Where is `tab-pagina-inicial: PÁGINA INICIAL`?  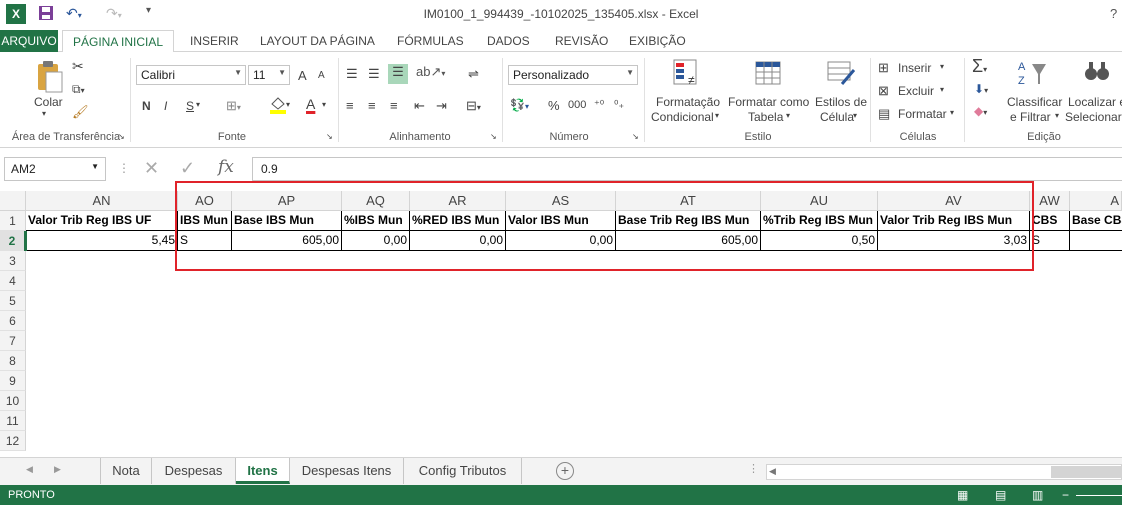
tab-pagina-inicial: PÁGINA INICIAL is located at coordinates (118, 41).